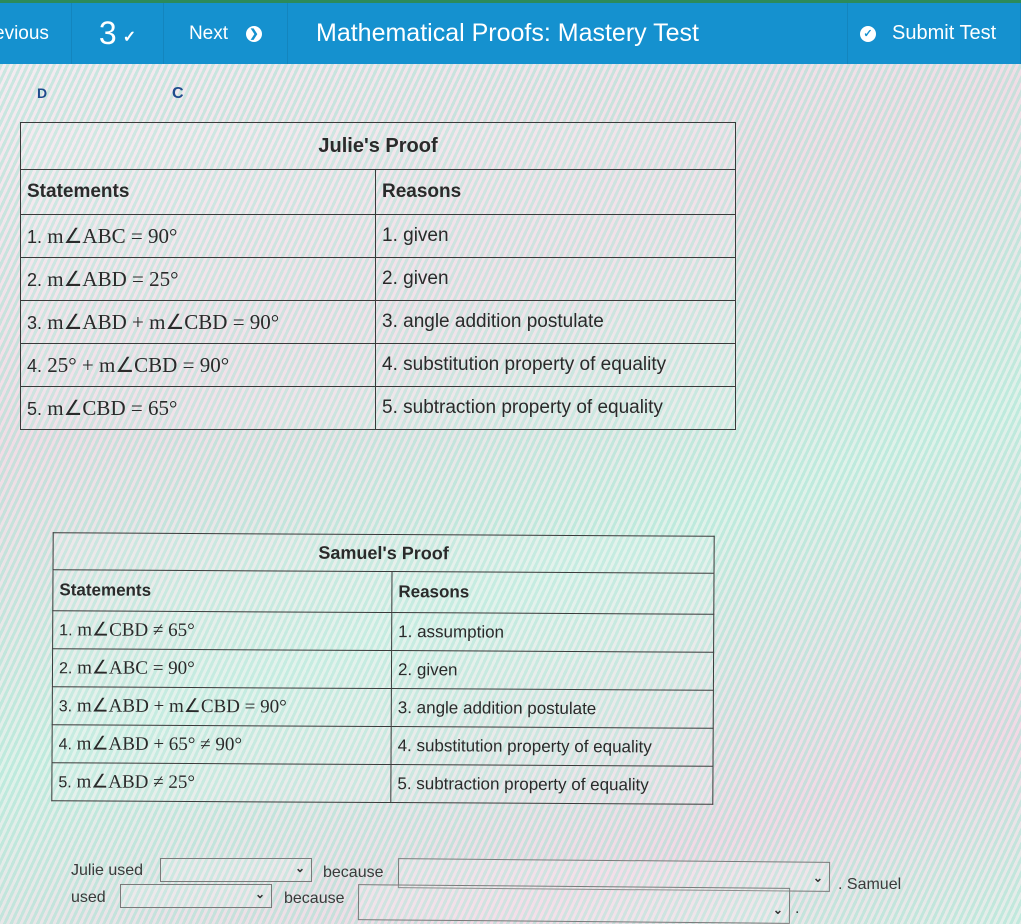 This screenshot has height=924, width=1021. What do you see at coordinates (196, 896) in the screenshot?
I see `samuel-method-dropdown: ⌄` at bounding box center [196, 896].